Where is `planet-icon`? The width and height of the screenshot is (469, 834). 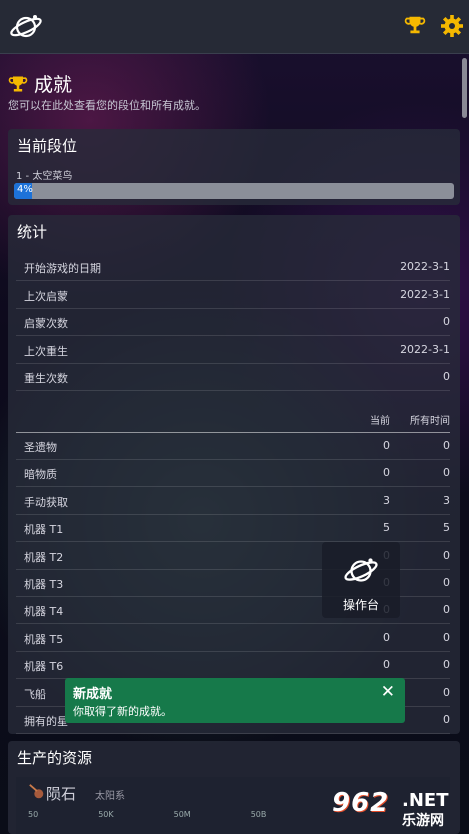
planet-icon is located at coordinates (361, 570).